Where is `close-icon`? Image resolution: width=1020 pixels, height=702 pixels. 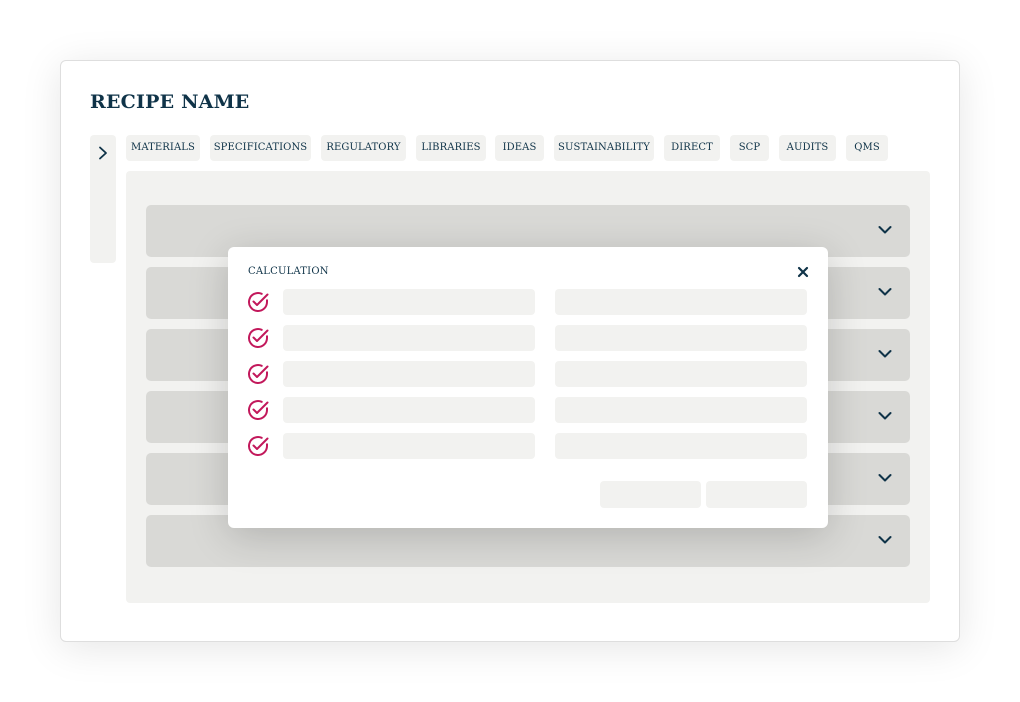 close-icon is located at coordinates (803, 272).